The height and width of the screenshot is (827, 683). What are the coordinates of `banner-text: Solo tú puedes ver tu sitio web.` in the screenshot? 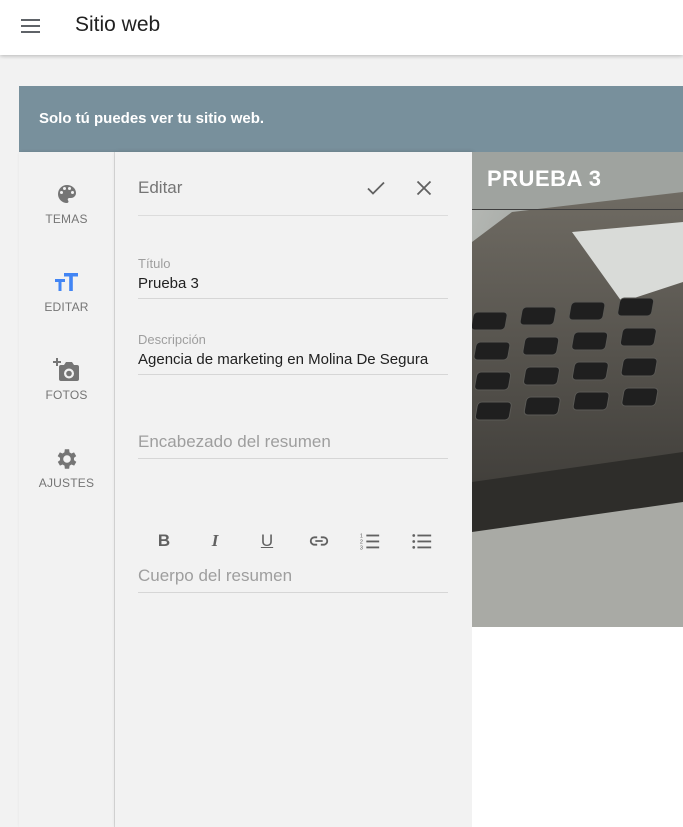 It's located at (152, 118).